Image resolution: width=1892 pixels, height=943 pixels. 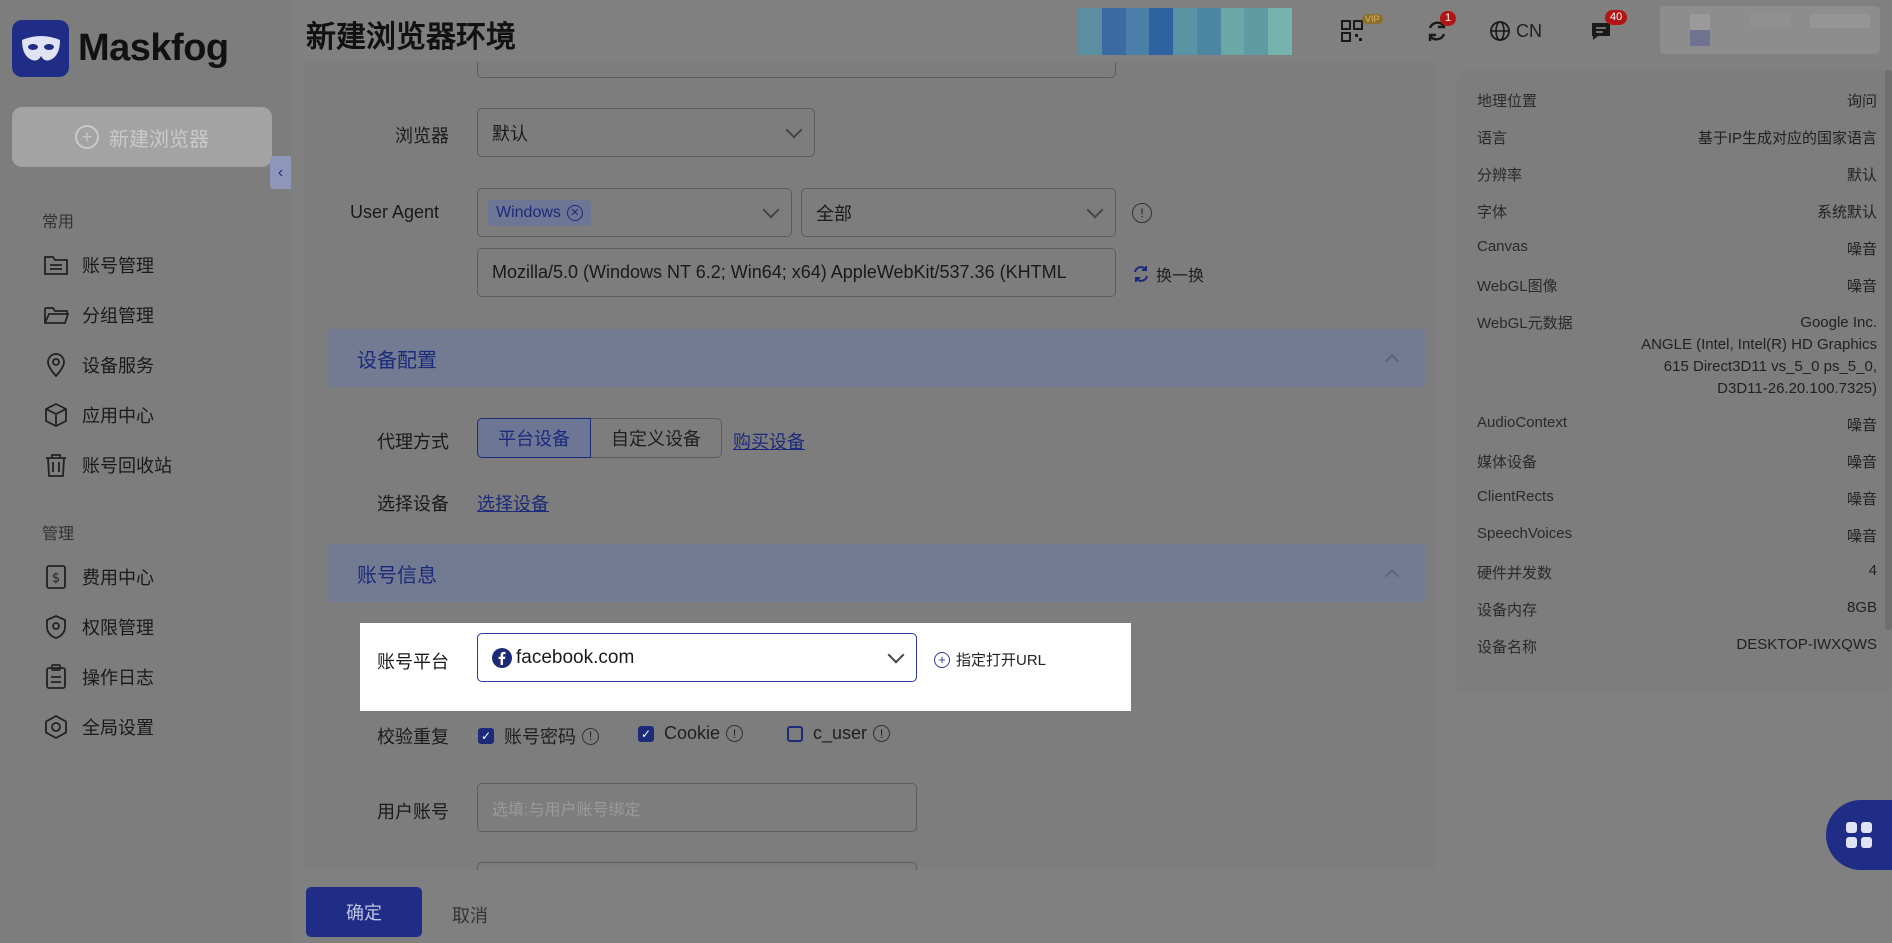 I want to click on sidebar-item-label: 账号回收站, so click(x=127, y=466).